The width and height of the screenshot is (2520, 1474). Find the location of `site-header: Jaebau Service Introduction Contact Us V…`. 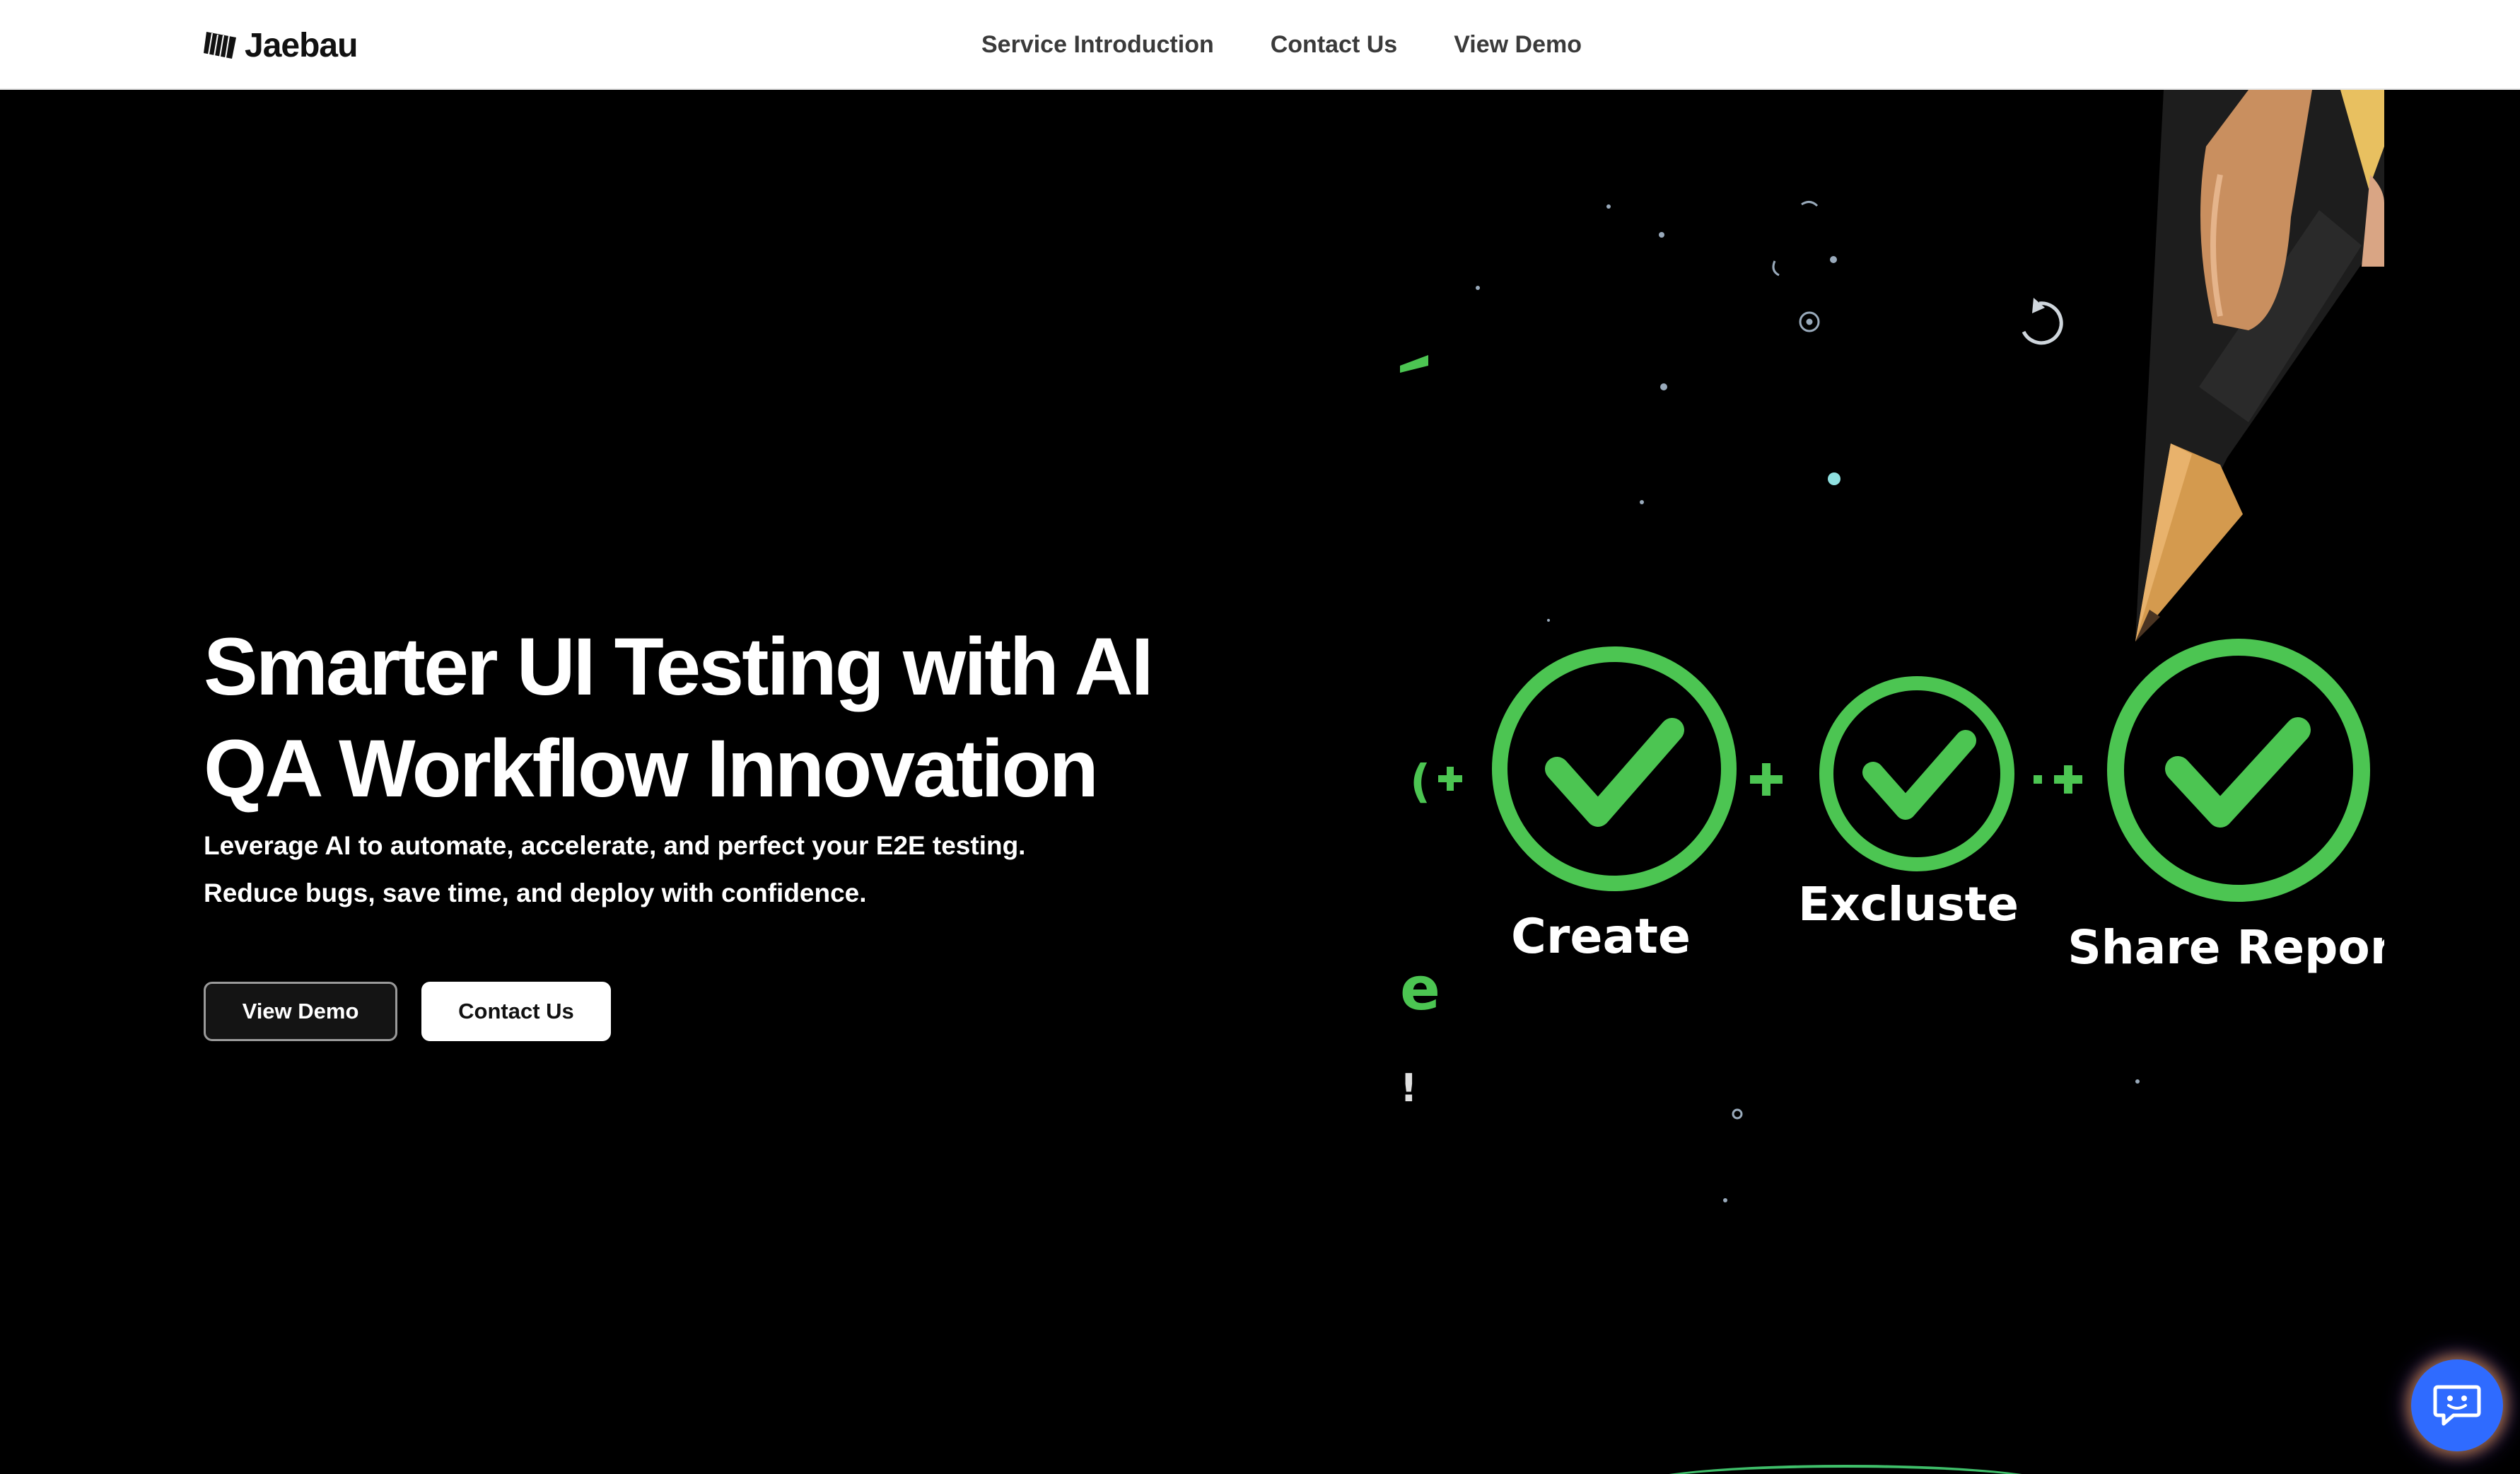

site-header: Jaebau Service Introduction Contact Us V… is located at coordinates (1260, 45).